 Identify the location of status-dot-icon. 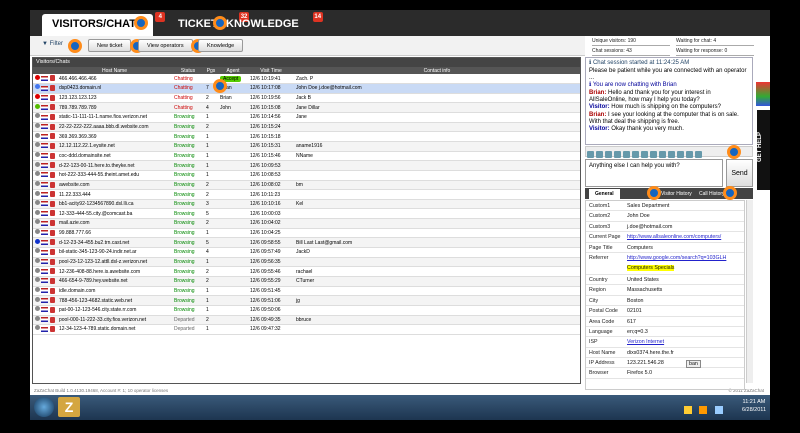
(37, 212).